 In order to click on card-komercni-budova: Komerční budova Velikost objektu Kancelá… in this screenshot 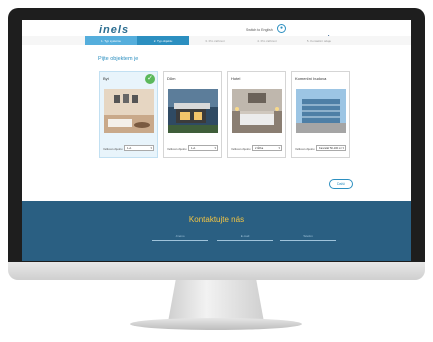, I will do `click(320, 114)`.